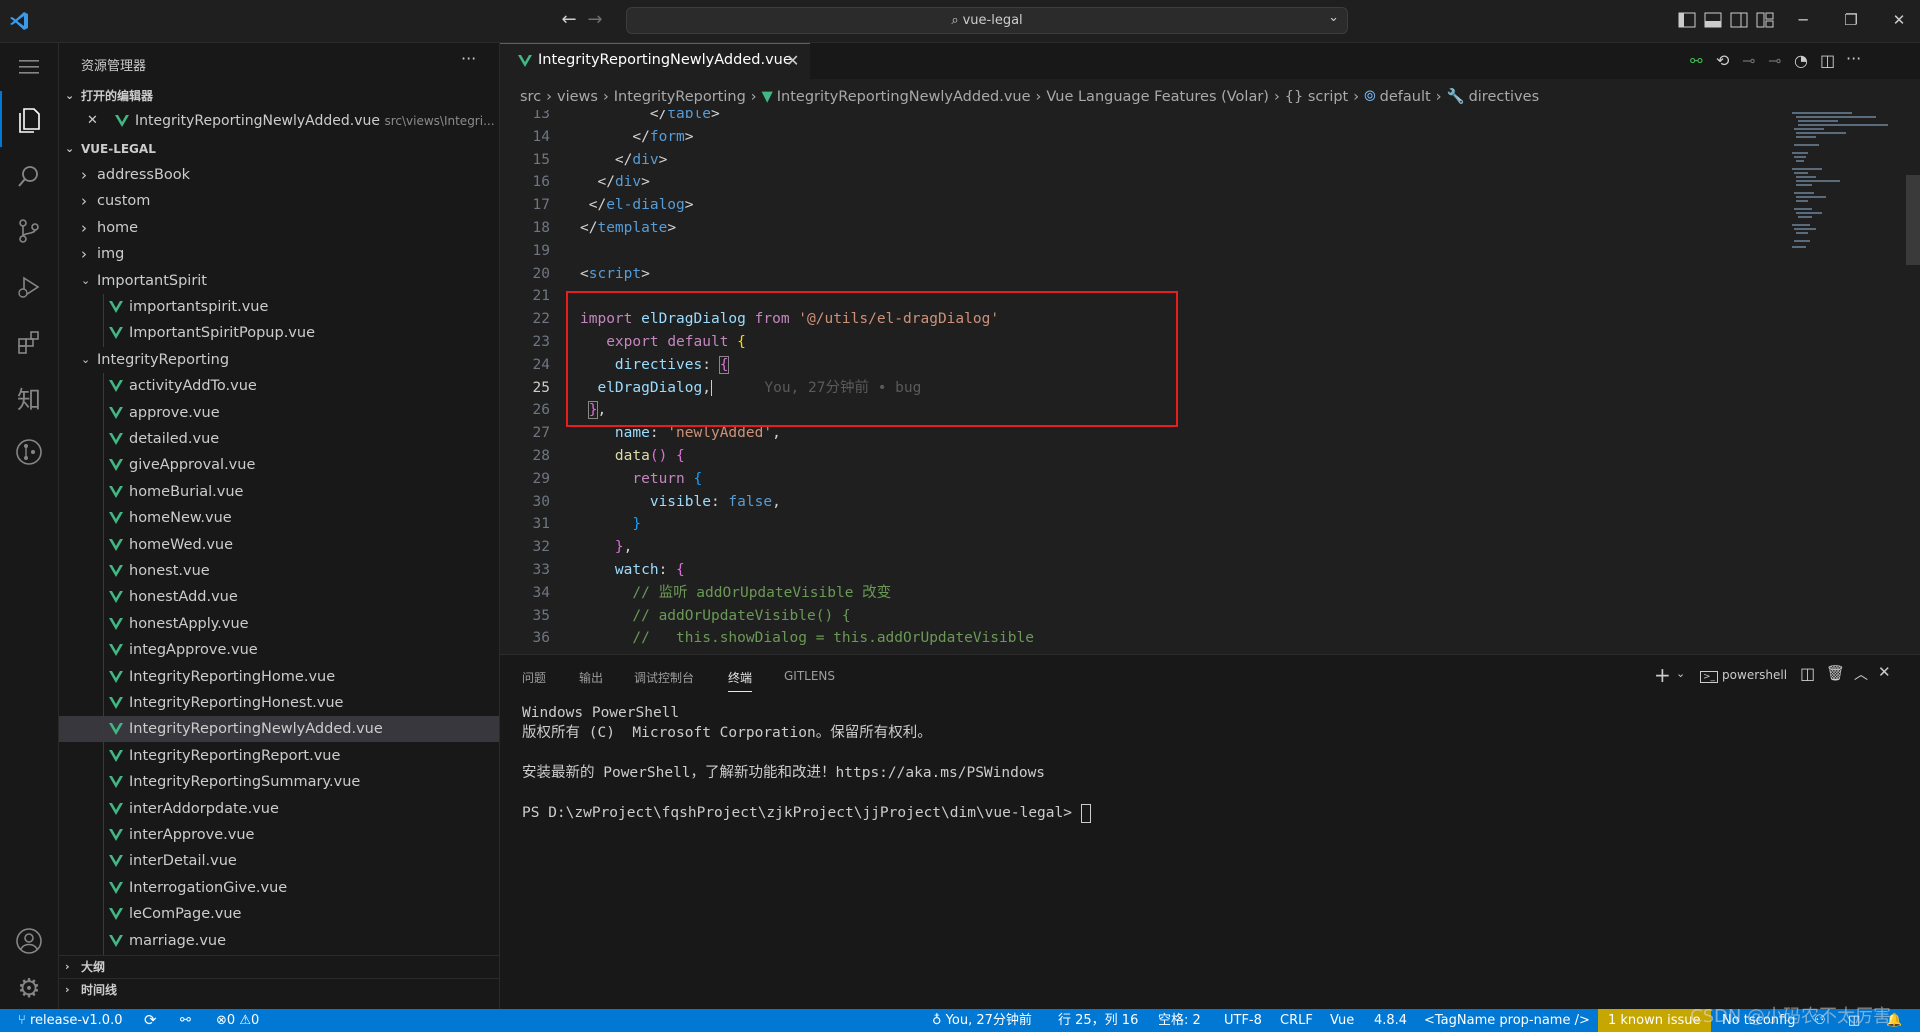 The width and height of the screenshot is (1920, 1032). Describe the element at coordinates (1405, 97) in the screenshot. I see `breadcrumb-item: default` at that location.